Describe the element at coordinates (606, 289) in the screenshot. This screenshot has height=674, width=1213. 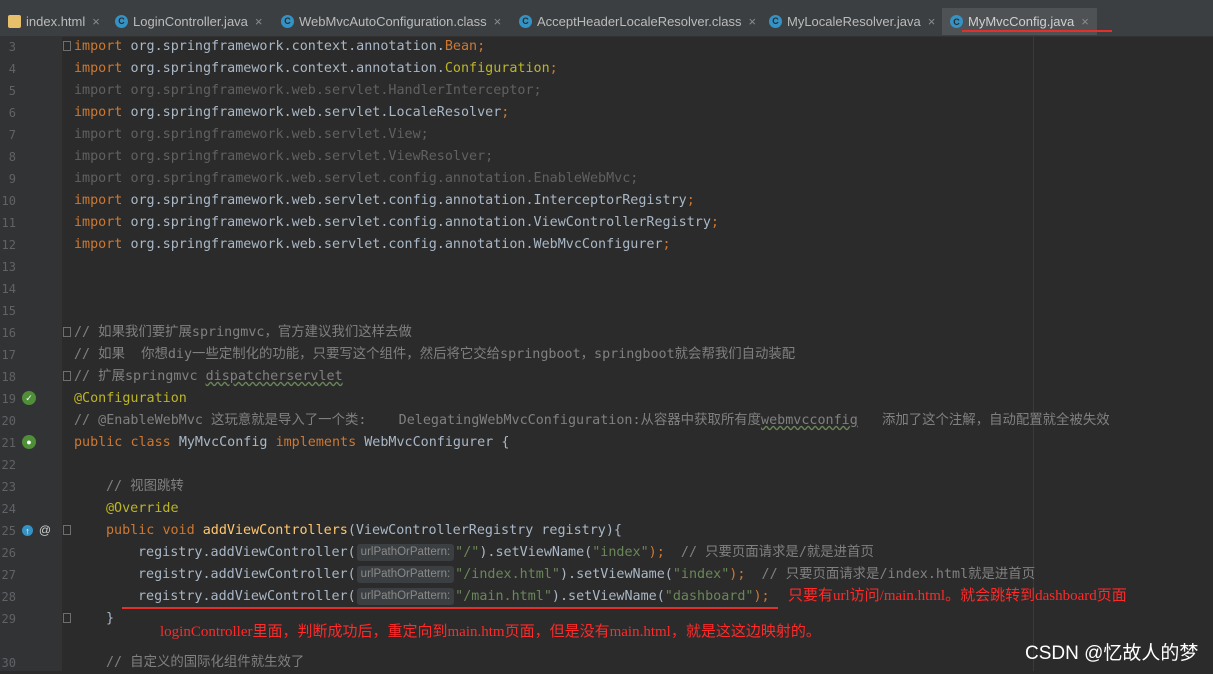
I see `code-line: 14` at that location.